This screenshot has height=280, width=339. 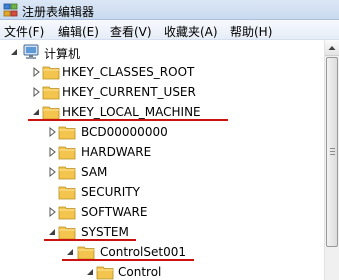 What do you see at coordinates (10, 10) in the screenshot?
I see `regedit-icon` at bounding box center [10, 10].